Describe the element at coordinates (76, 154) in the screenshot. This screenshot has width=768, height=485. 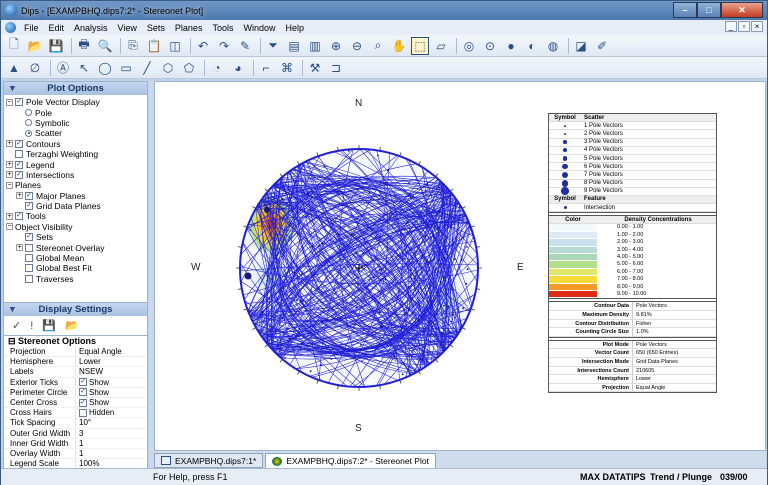
I see `tree-item: Terzaghi Weighting` at that location.